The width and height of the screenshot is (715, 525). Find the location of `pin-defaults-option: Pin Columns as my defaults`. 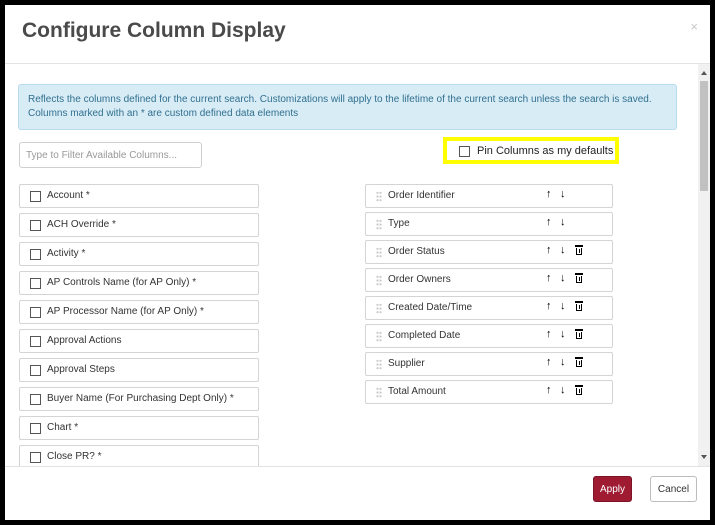

pin-defaults-option: Pin Columns as my defaults is located at coordinates (531, 150).